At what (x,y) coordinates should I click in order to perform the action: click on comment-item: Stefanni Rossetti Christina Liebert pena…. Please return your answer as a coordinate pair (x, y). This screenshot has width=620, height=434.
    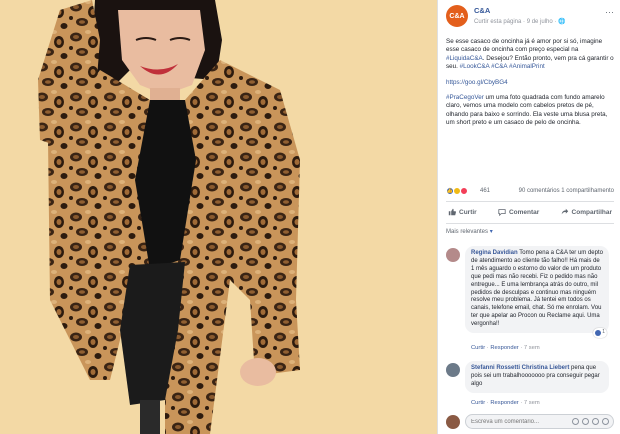
    Looking at the image, I should click on (530, 386).